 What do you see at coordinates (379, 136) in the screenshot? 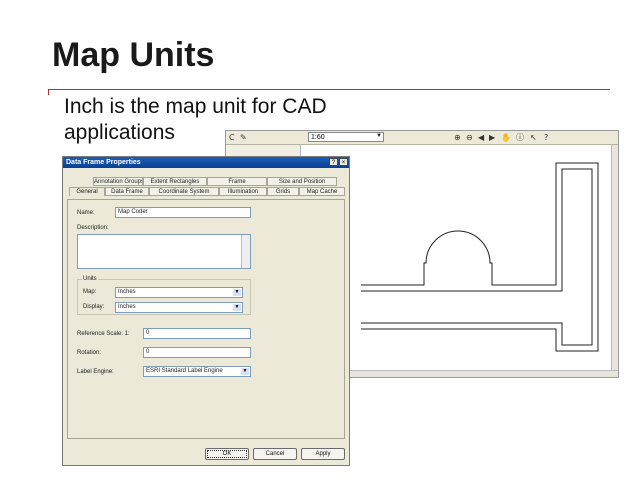
I see `scale-dropdown-icon: ▼` at bounding box center [379, 136].